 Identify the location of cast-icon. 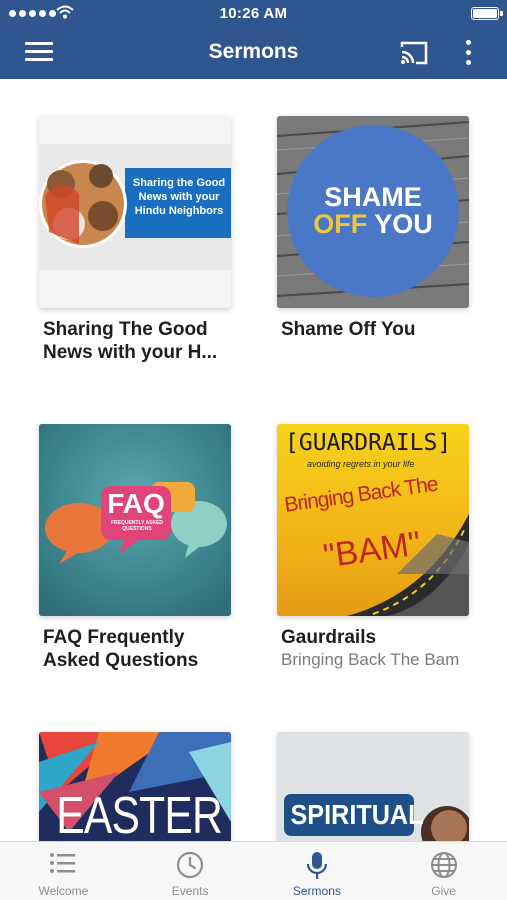
(414, 53).